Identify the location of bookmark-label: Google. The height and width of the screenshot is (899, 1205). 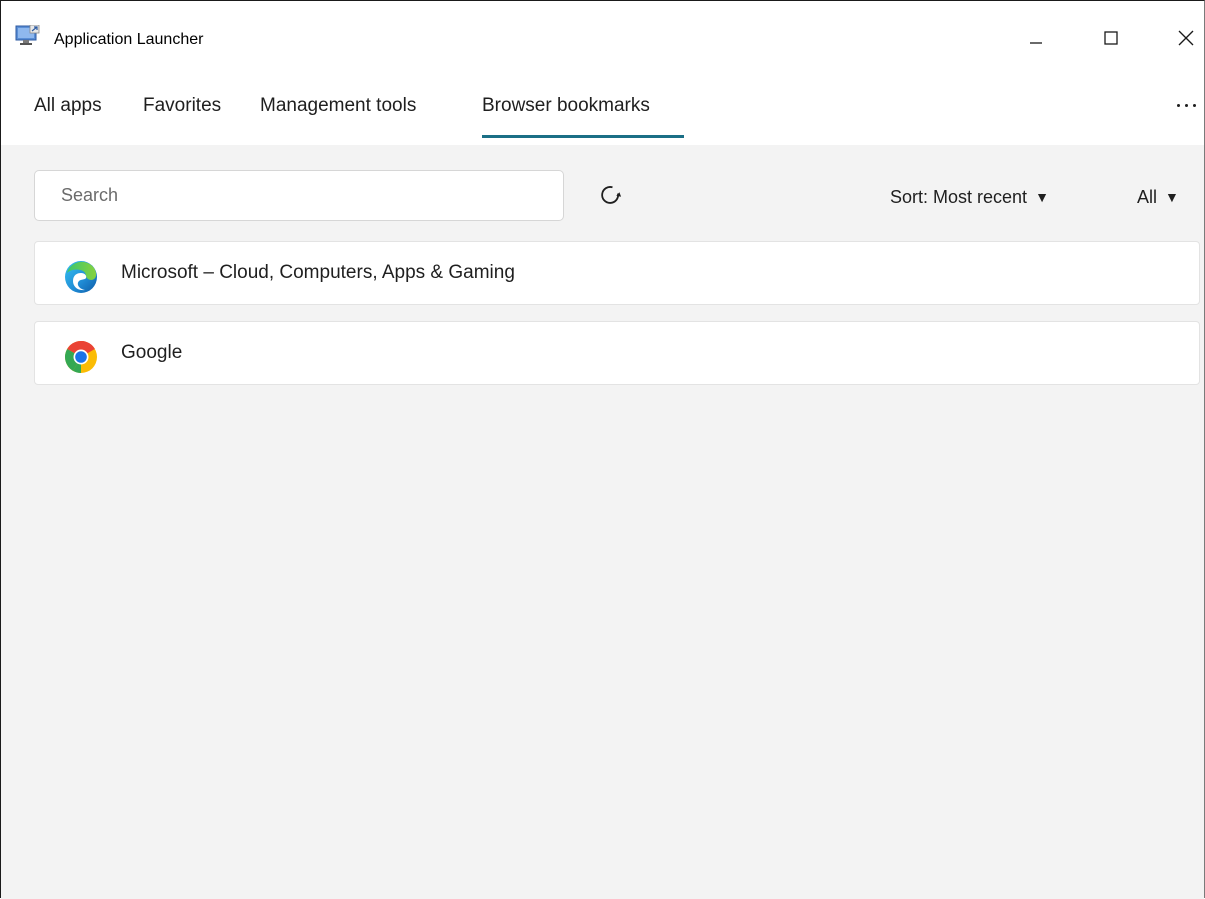
(152, 352).